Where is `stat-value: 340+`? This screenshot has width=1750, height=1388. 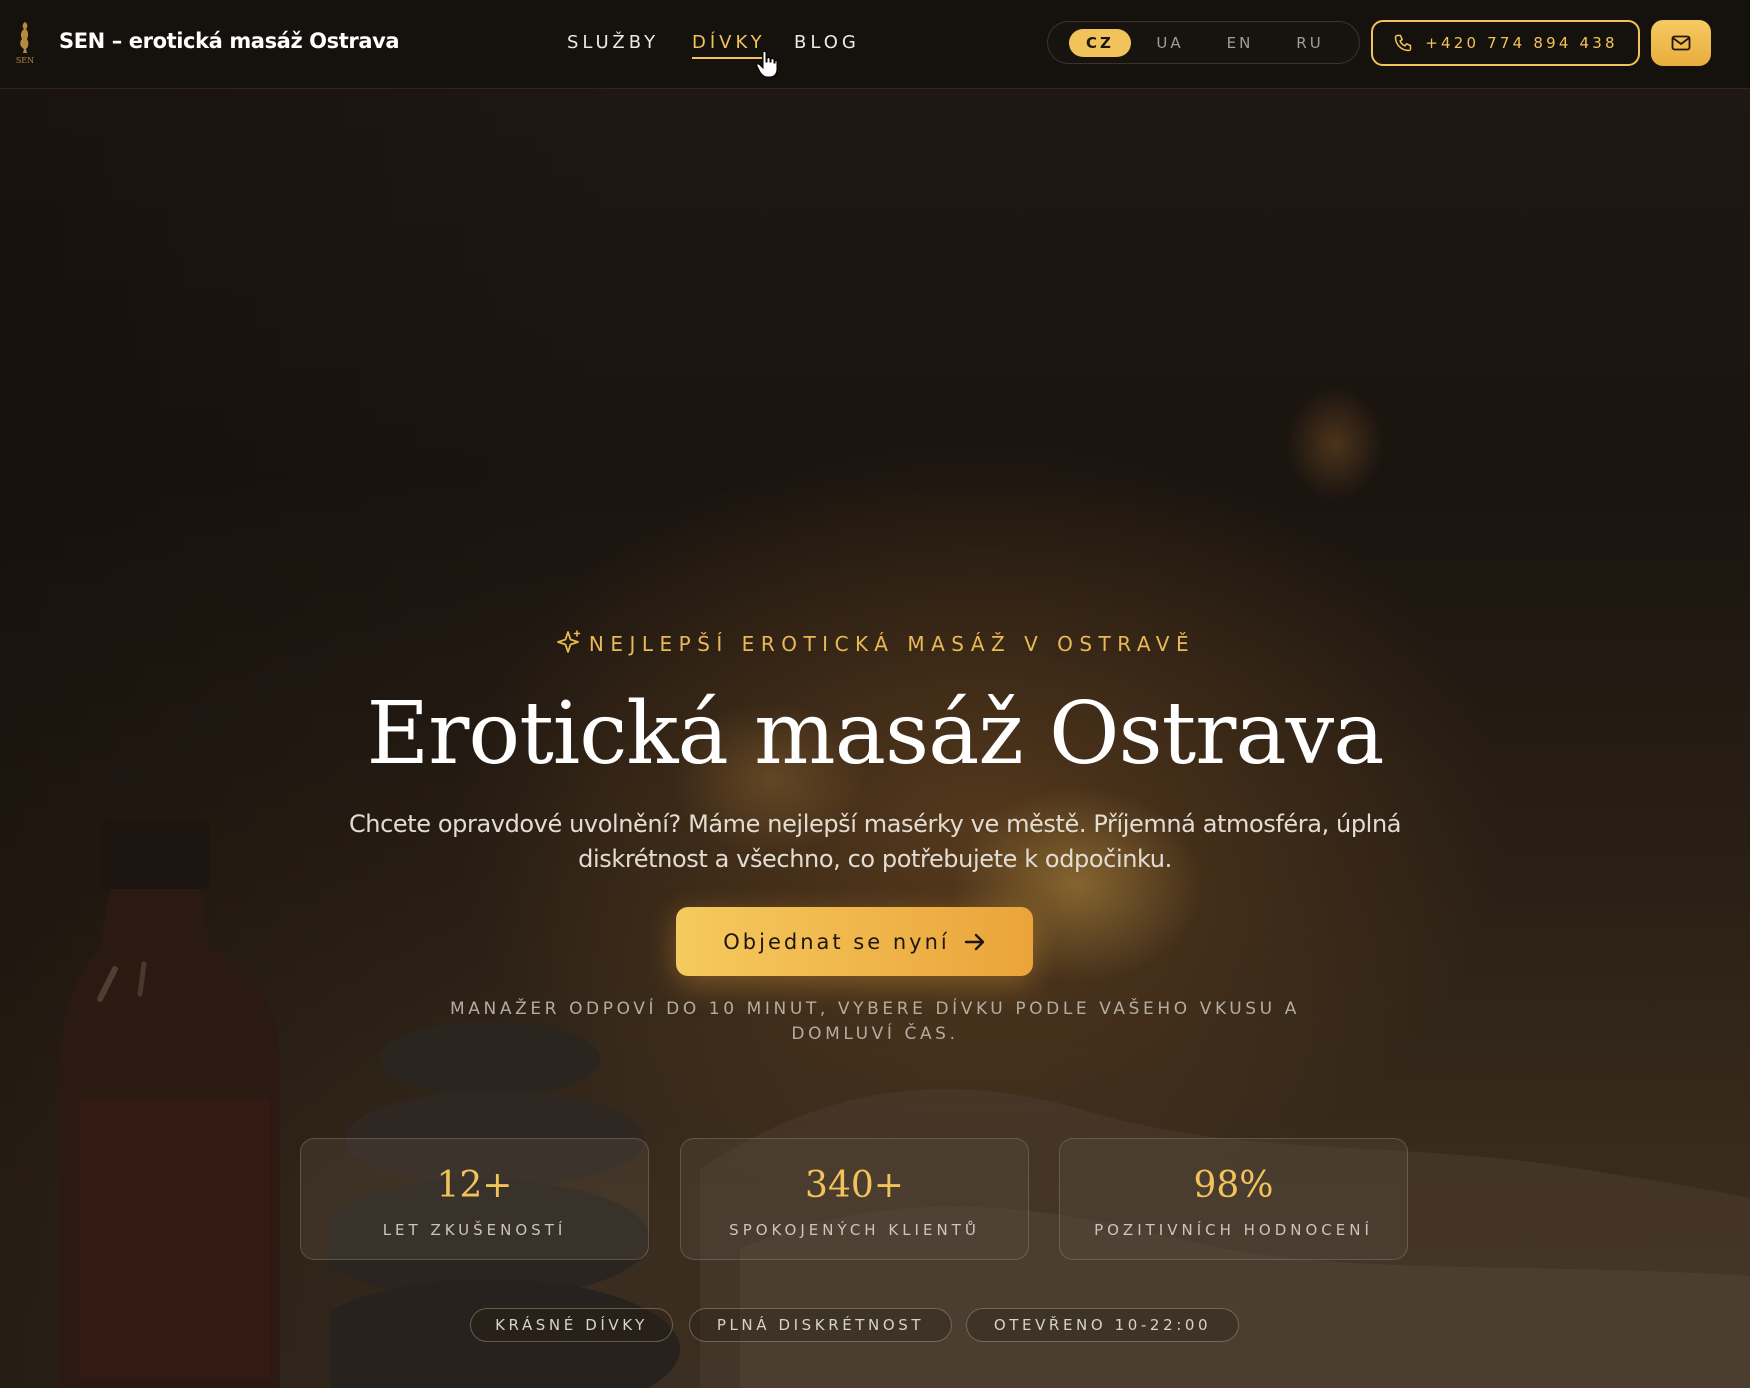 stat-value: 340+ is located at coordinates (854, 1185).